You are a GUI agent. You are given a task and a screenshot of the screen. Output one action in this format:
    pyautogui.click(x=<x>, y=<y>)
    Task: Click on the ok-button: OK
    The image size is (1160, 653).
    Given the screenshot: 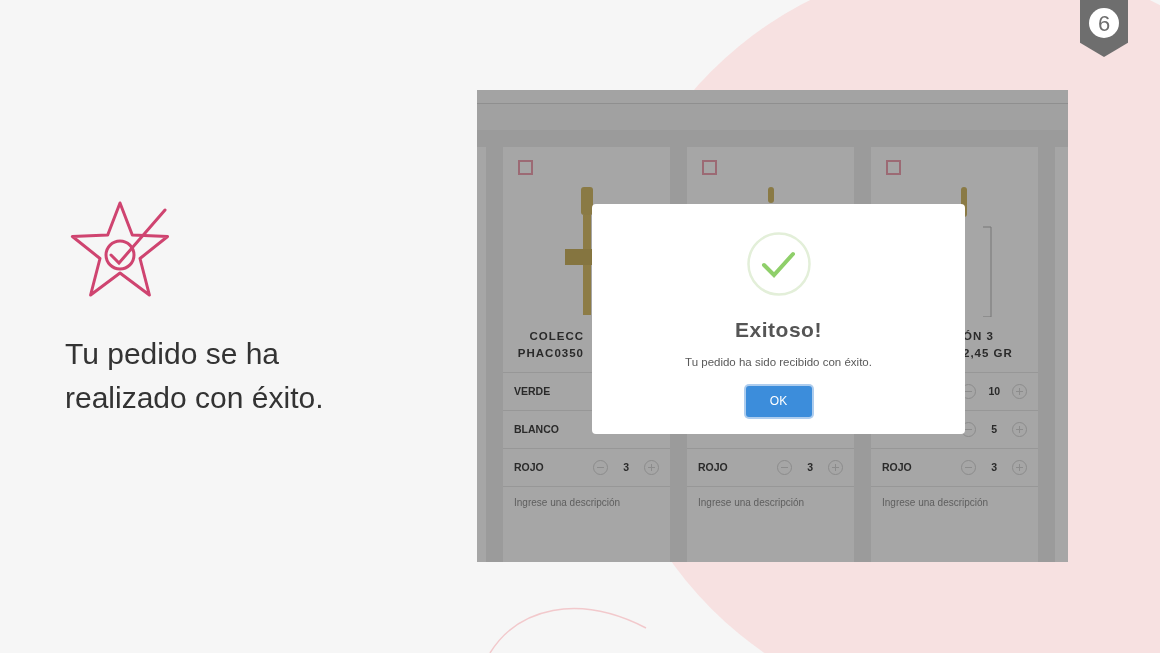 What is the action you would take?
    pyautogui.click(x=778, y=401)
    